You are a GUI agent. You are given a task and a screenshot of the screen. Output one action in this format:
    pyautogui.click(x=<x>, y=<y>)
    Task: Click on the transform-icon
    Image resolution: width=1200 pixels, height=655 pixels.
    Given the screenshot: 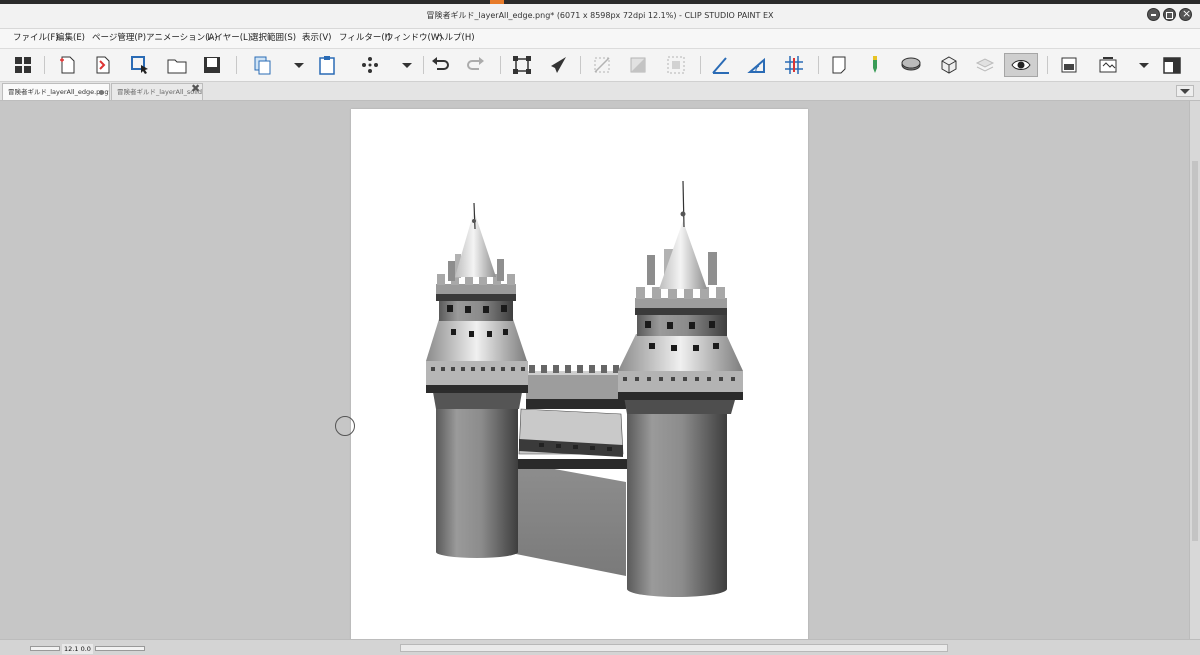 What is the action you would take?
    pyautogui.click(x=522, y=65)
    